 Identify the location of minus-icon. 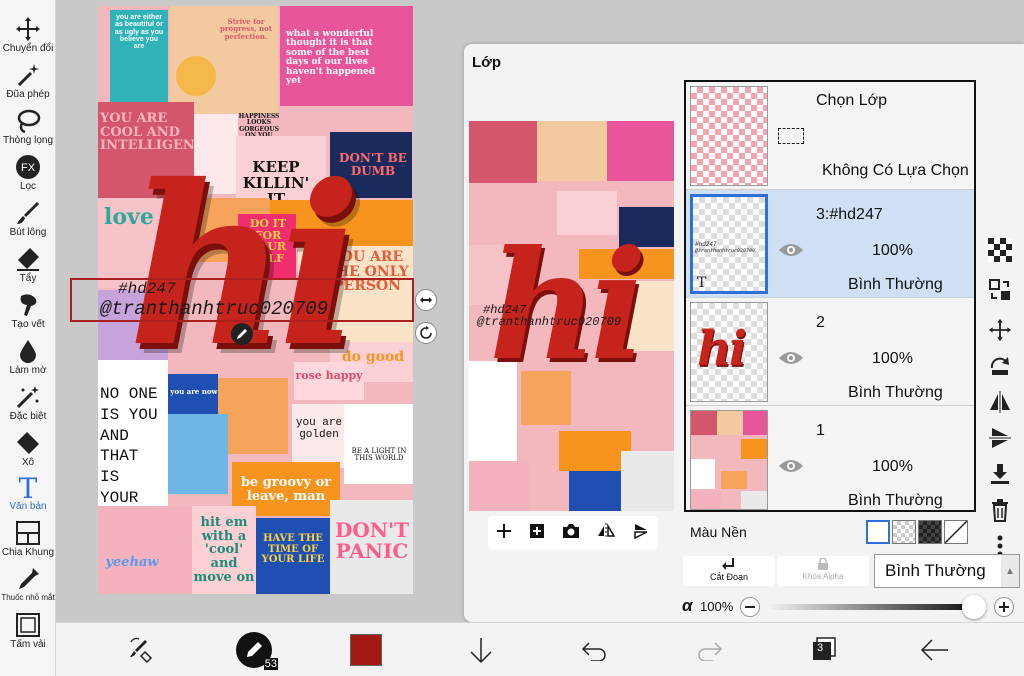
(750, 607).